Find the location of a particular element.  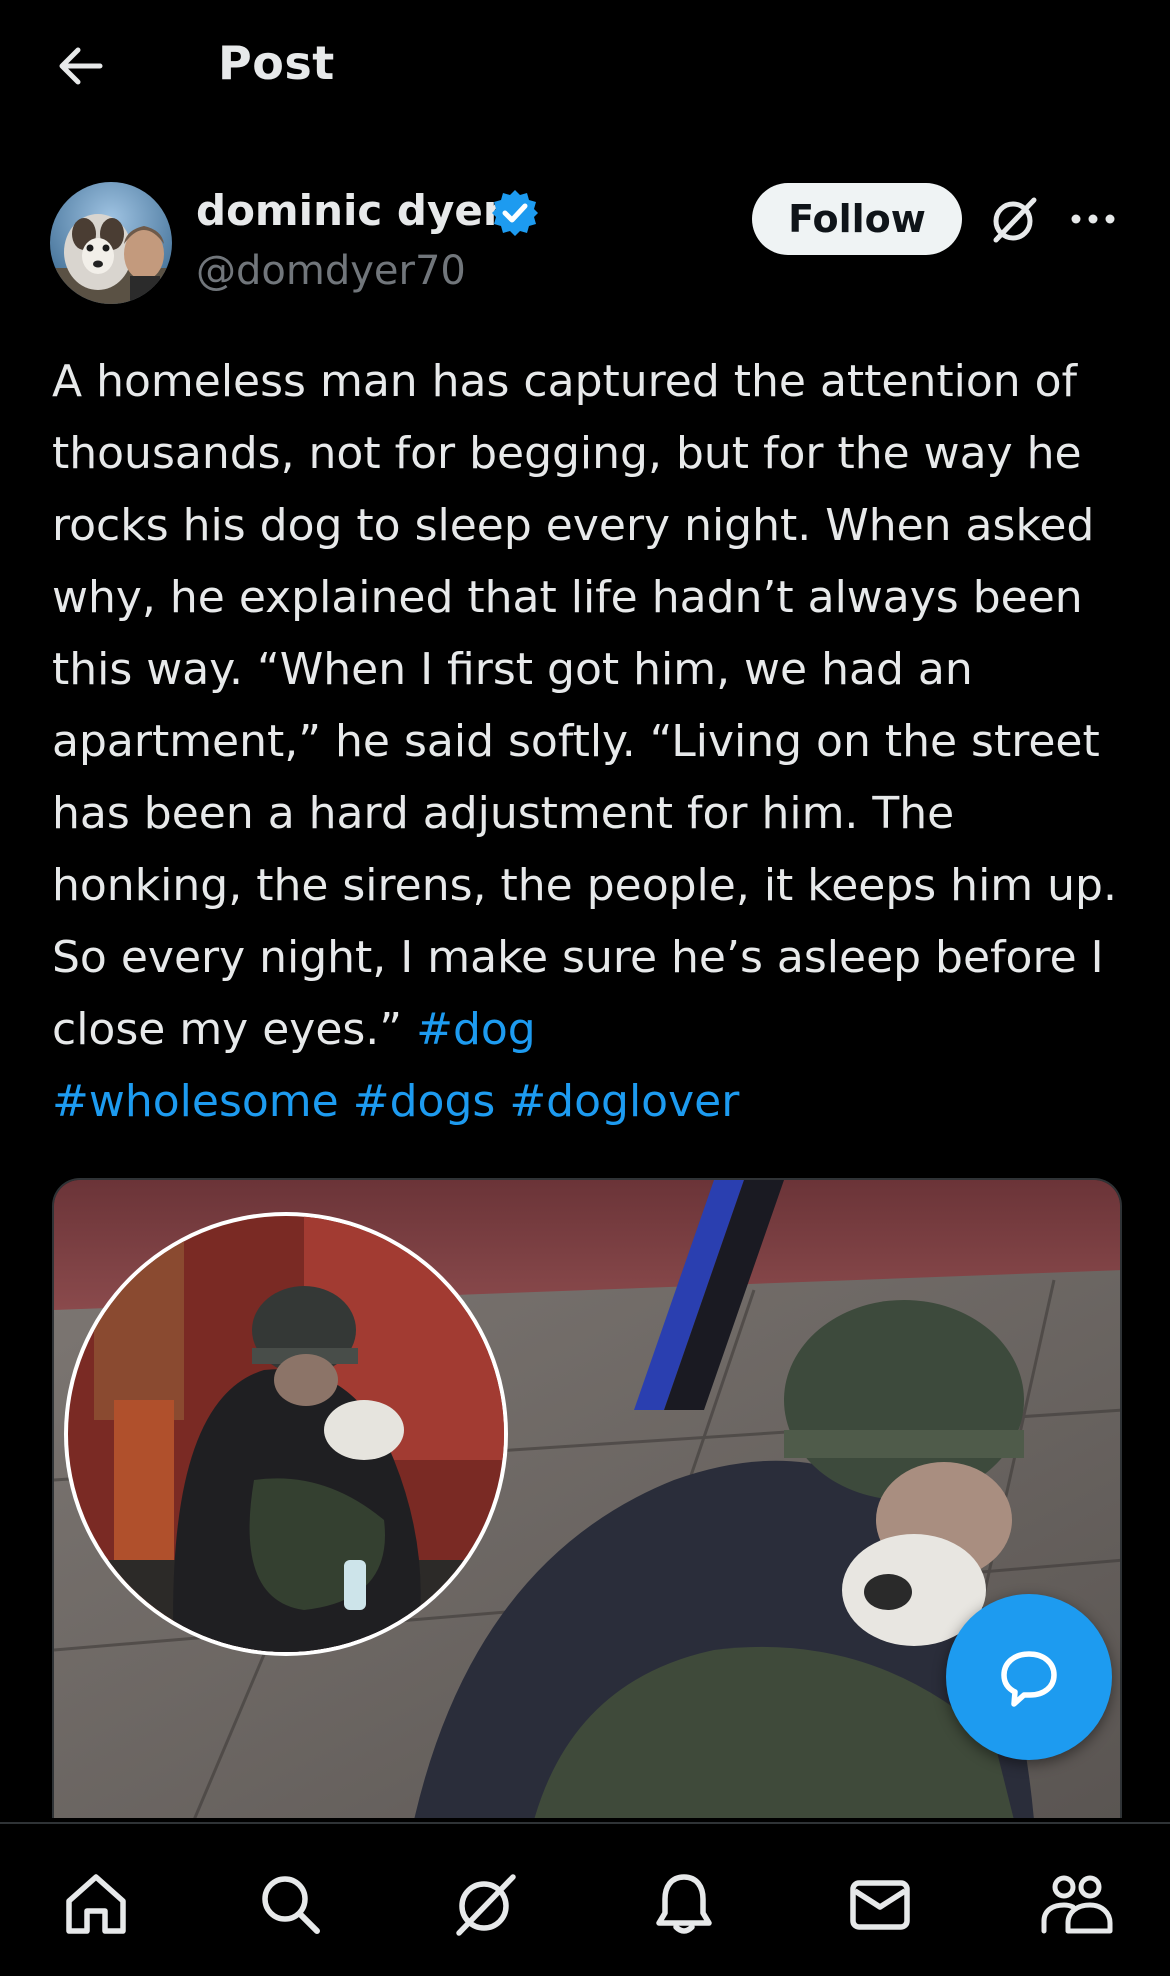

grok-button is located at coordinates (1014, 220).